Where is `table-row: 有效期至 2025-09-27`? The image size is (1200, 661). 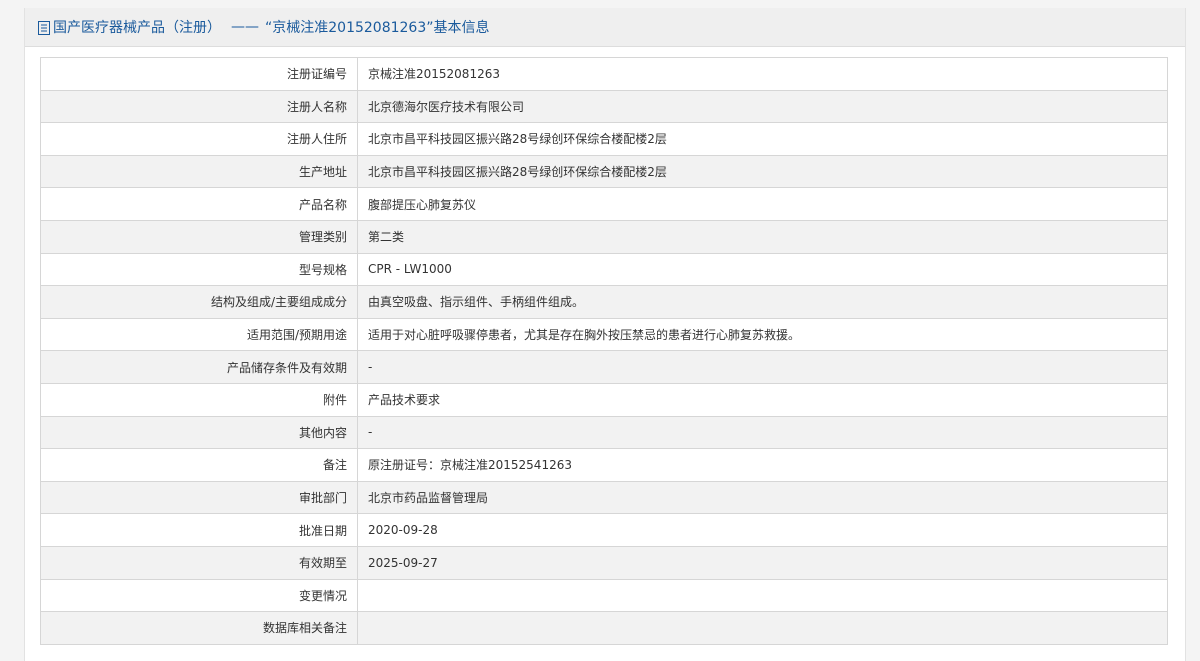
table-row: 有效期至 2025-09-27 is located at coordinates (604, 562).